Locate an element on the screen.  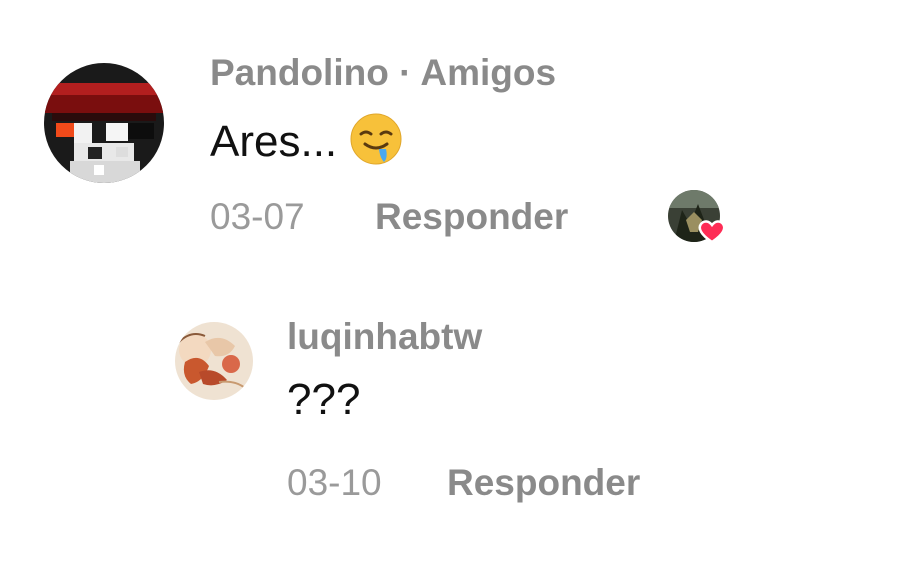
author-name: luqinhabtw is located at coordinates (384, 337).